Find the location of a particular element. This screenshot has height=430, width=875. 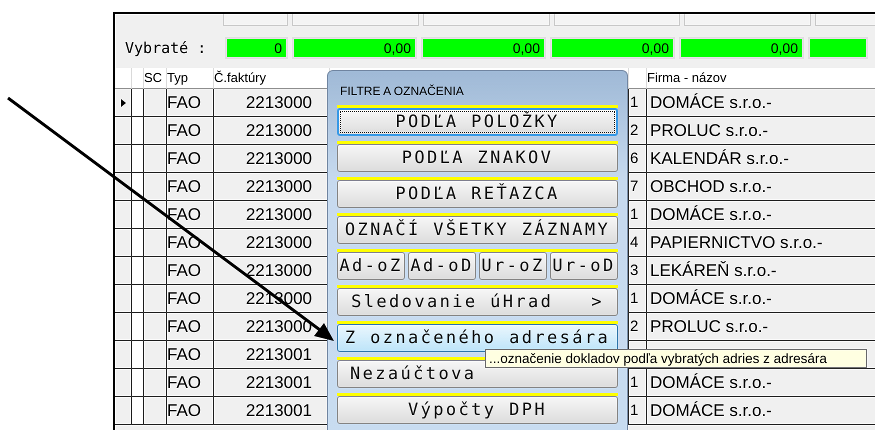

table-cell: OBCHOD s.r.o.- is located at coordinates (761, 187).